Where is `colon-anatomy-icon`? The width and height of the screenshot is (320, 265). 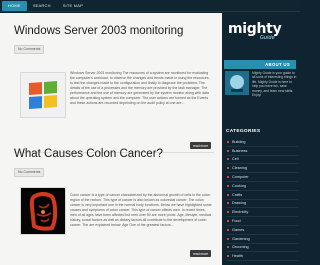
colon-anatomy-icon is located at coordinates (43, 211).